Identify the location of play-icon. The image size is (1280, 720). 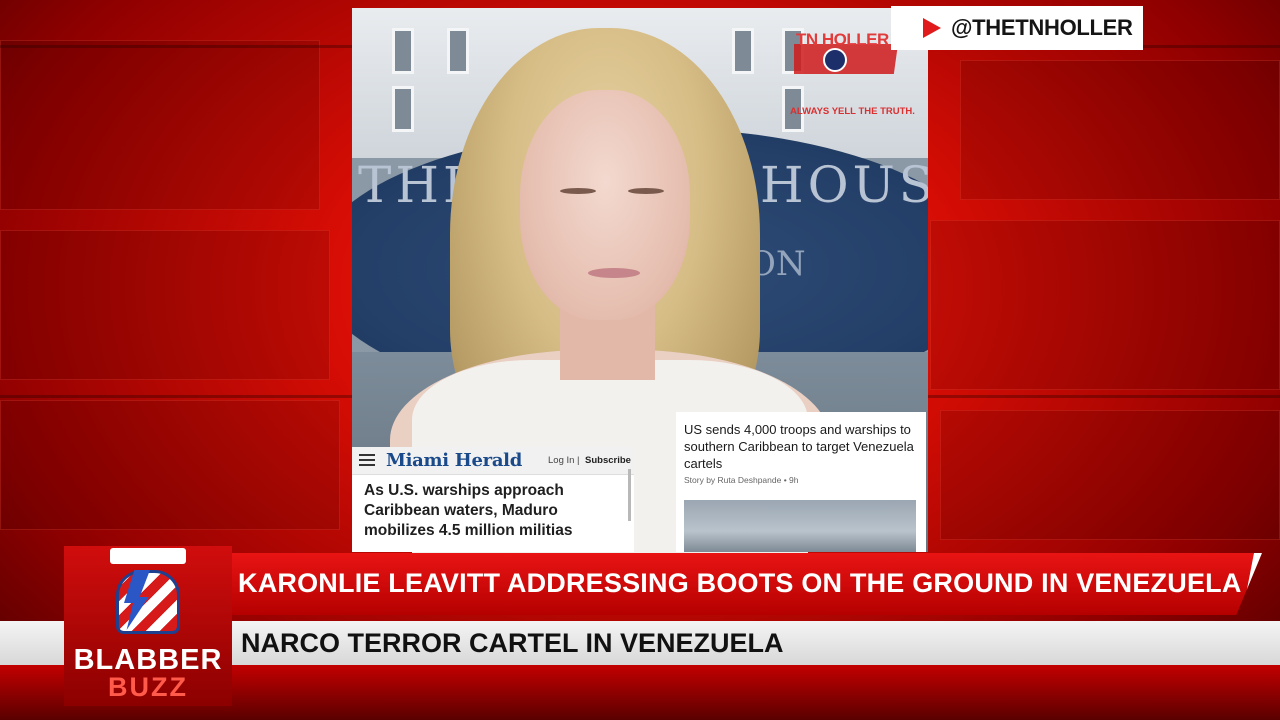
(932, 28).